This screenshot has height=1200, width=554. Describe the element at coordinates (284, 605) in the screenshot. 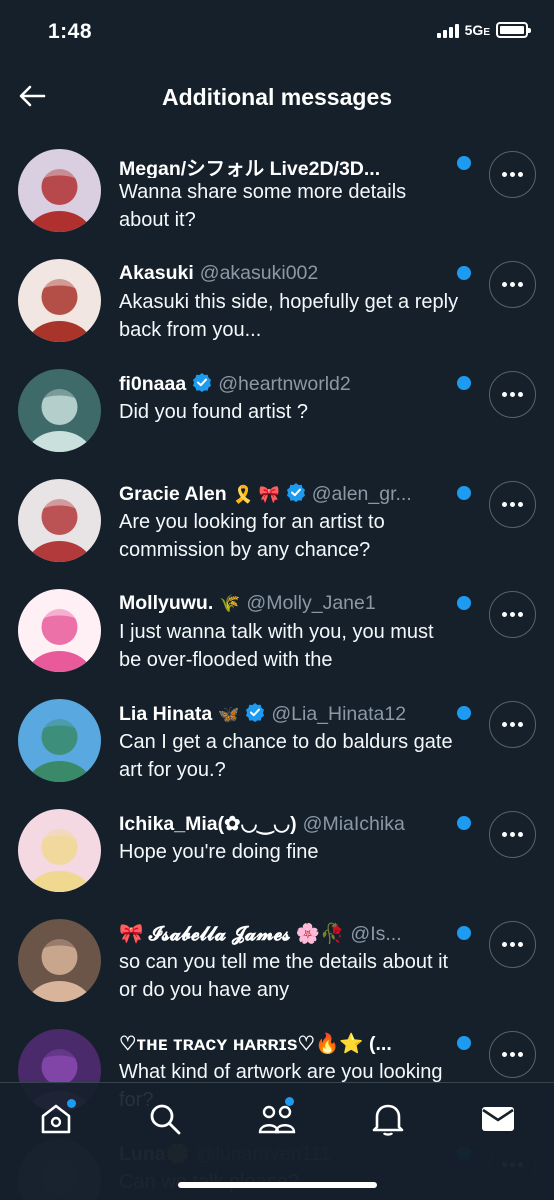

I see `conversation-title: Mollyuwu. 🌾 @Molly_Jane1` at that location.